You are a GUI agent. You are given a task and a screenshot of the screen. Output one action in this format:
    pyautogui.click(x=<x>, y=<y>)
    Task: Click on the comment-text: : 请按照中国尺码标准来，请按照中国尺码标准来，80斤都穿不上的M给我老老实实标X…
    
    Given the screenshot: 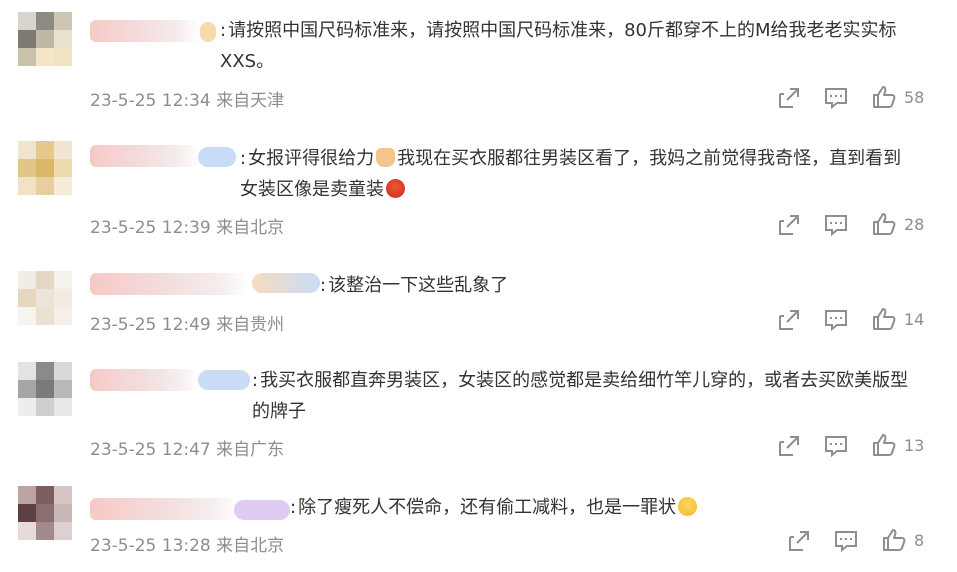 What is the action you would take?
    pyautogui.click(x=558, y=46)
    